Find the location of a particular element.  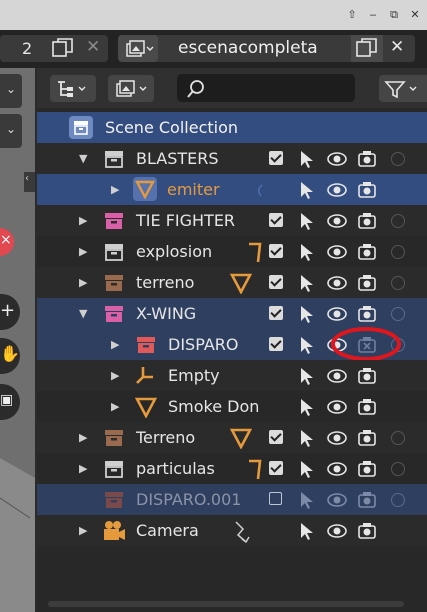

pan-hand-icon: ✋ is located at coordinates (10, 356).